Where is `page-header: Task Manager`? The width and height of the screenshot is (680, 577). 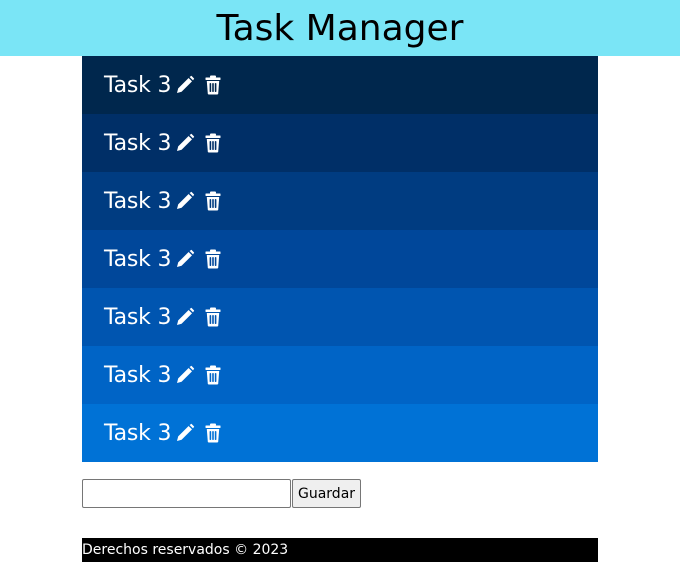 page-header: Task Manager is located at coordinates (340, 28).